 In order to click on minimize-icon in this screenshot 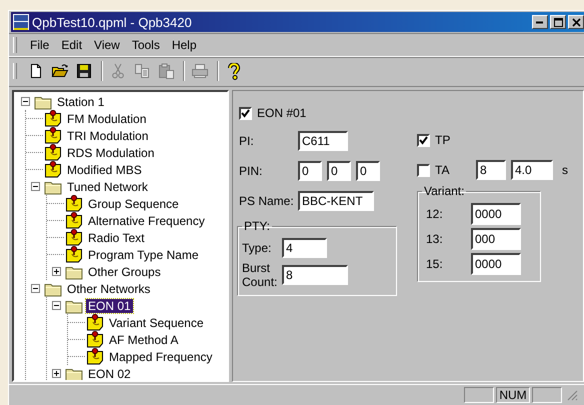, I will do `click(540, 22)`.